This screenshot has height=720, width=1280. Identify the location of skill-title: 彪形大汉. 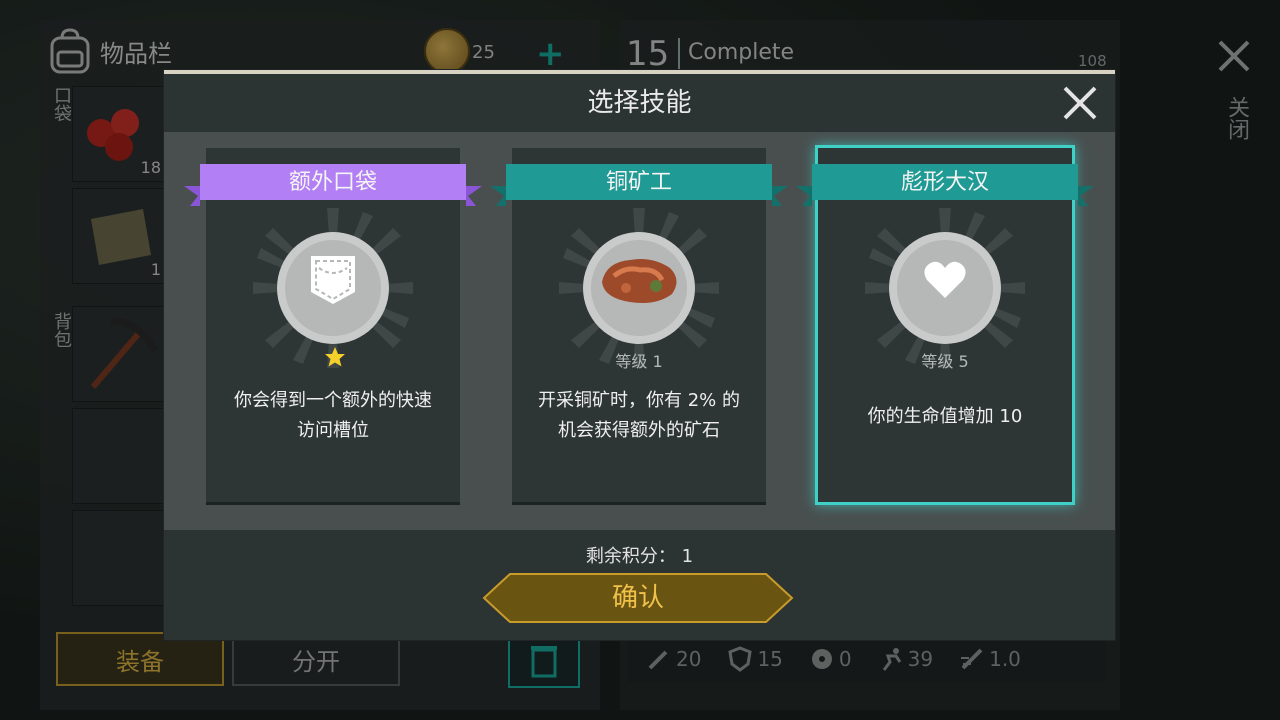
(944, 182).